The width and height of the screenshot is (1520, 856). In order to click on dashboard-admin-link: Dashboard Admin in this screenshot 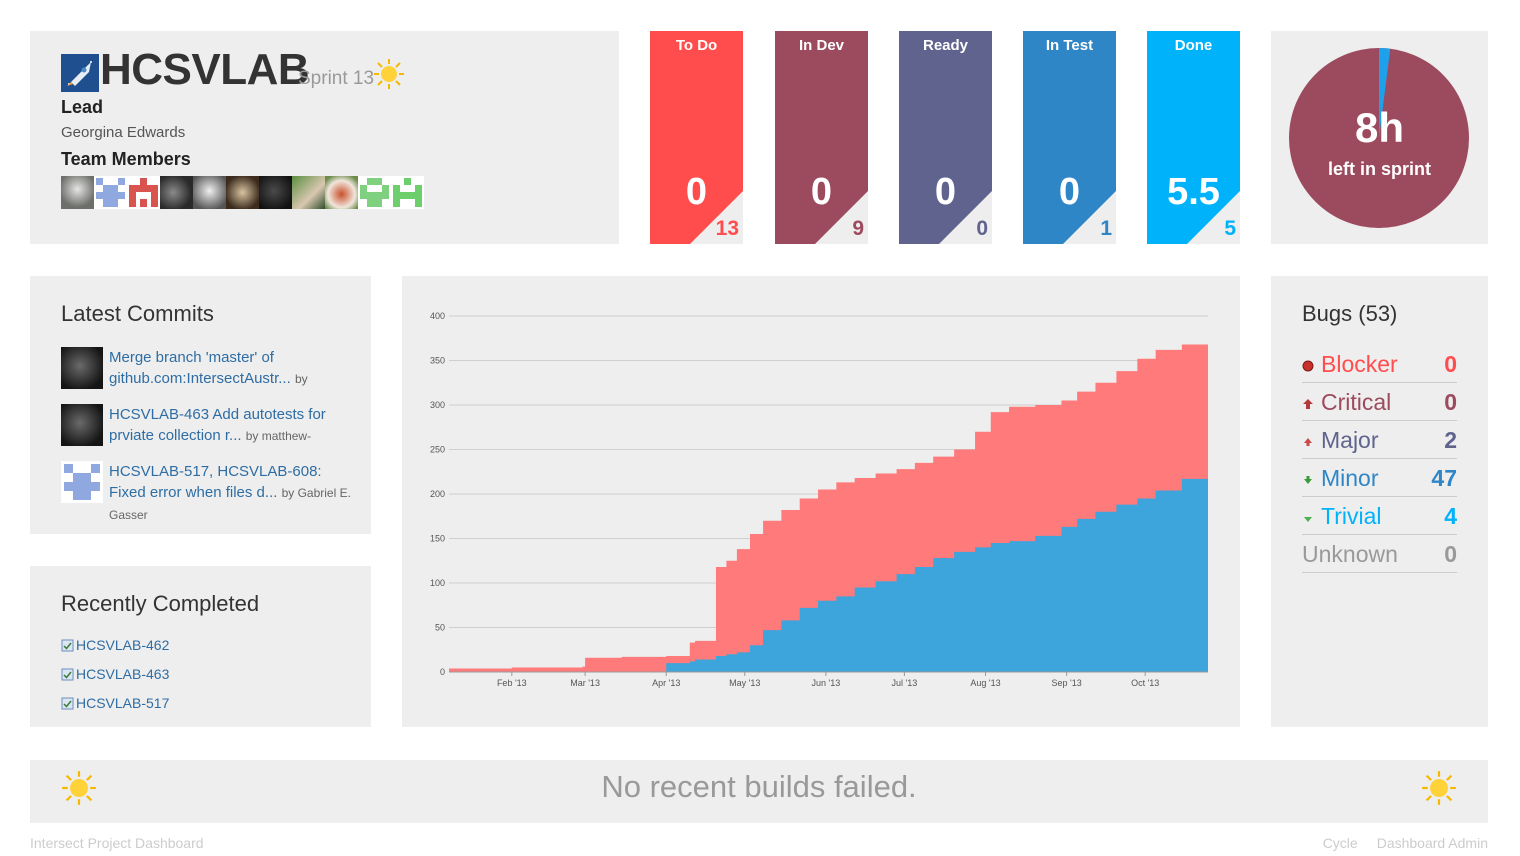, I will do `click(1432, 843)`.